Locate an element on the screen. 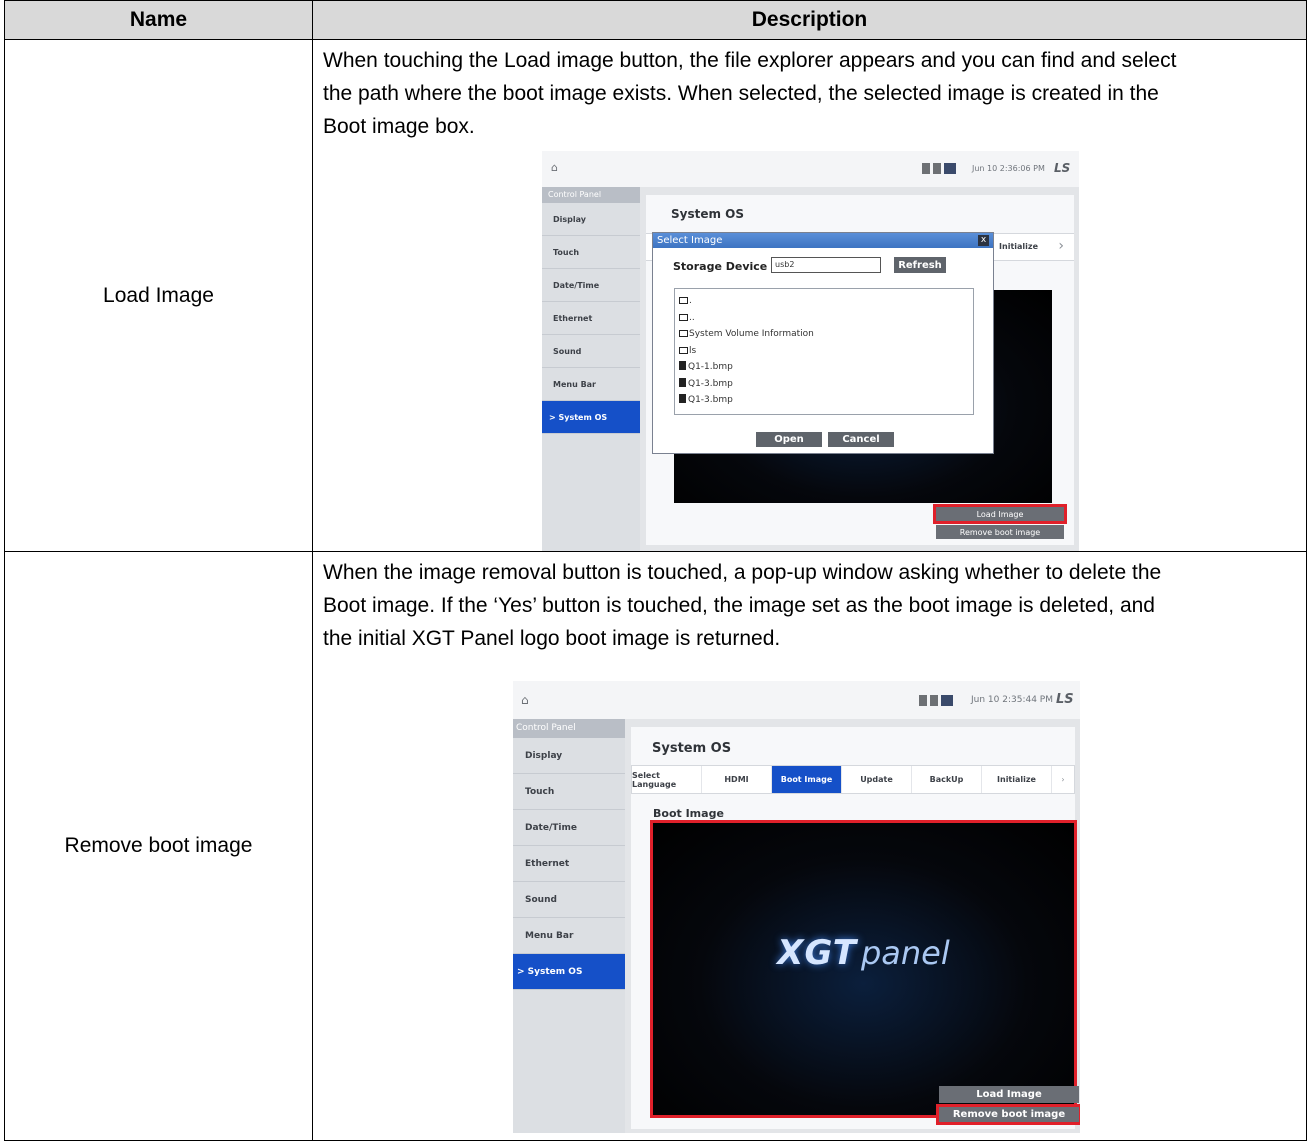 The width and height of the screenshot is (1307, 1141). tab-select-language: Select Language is located at coordinates (667, 779).